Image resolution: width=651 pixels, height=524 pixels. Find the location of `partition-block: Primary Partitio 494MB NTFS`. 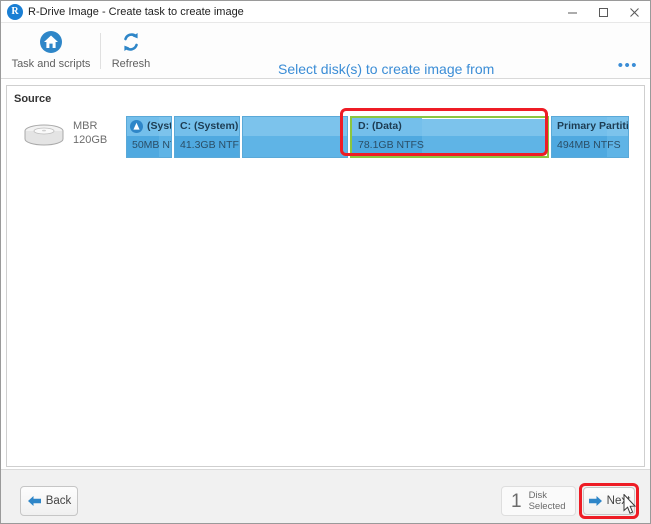

partition-block: Primary Partitio 494MB NTFS is located at coordinates (590, 137).